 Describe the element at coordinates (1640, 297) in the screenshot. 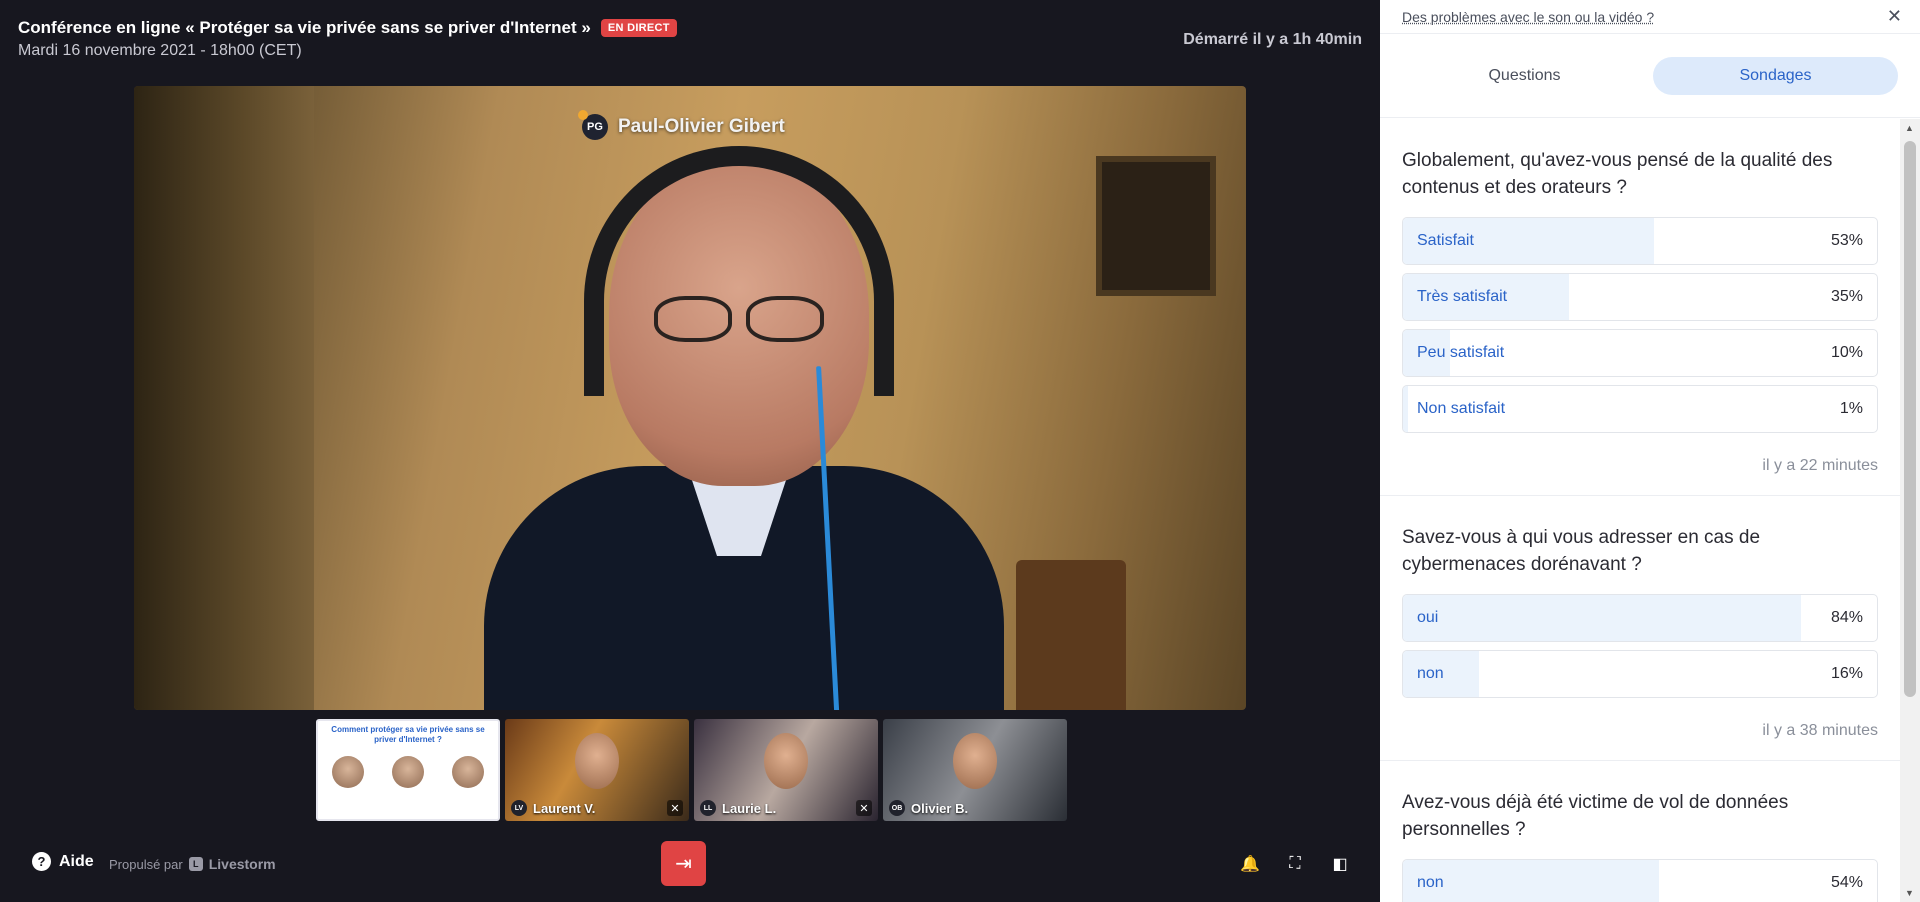

I see `poll-option: Très satisfait 35%` at that location.